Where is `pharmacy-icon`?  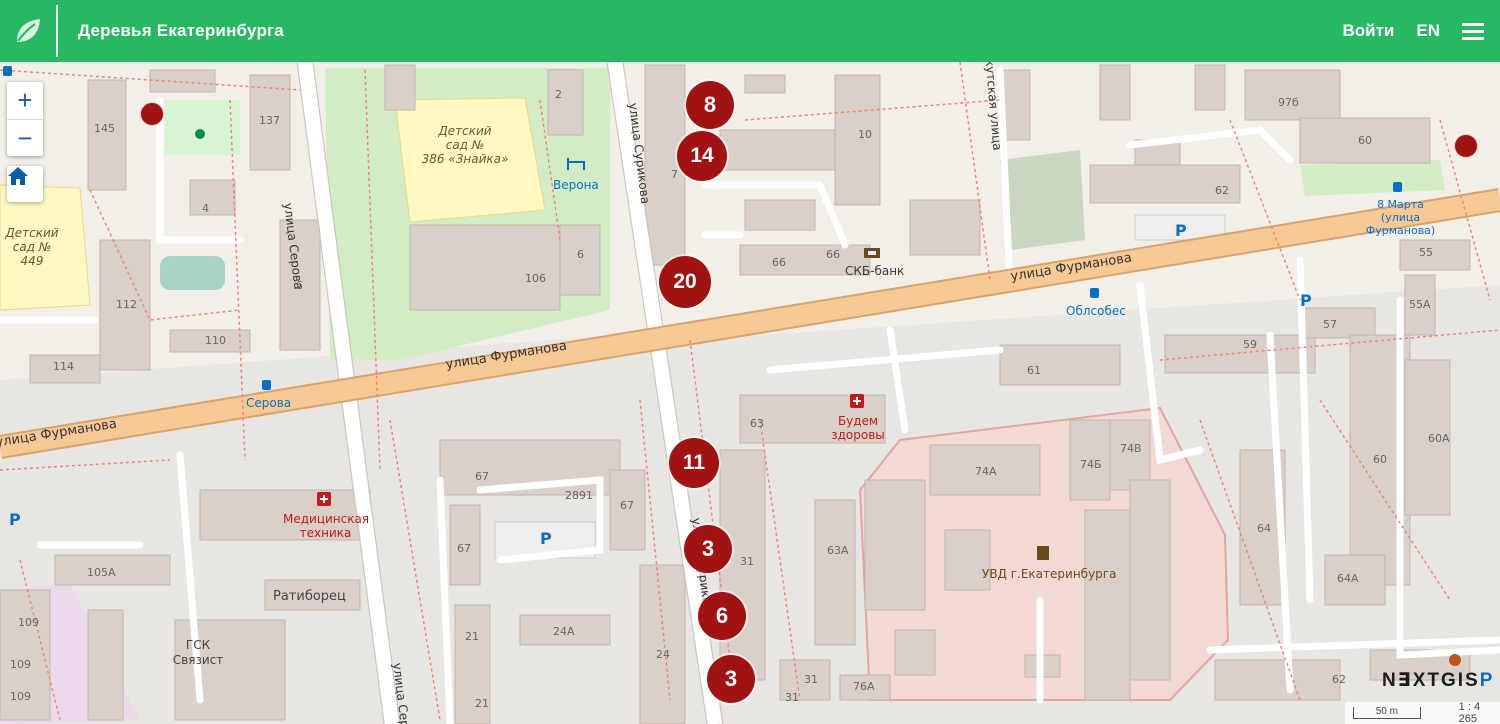
pharmacy-icon is located at coordinates (857, 401).